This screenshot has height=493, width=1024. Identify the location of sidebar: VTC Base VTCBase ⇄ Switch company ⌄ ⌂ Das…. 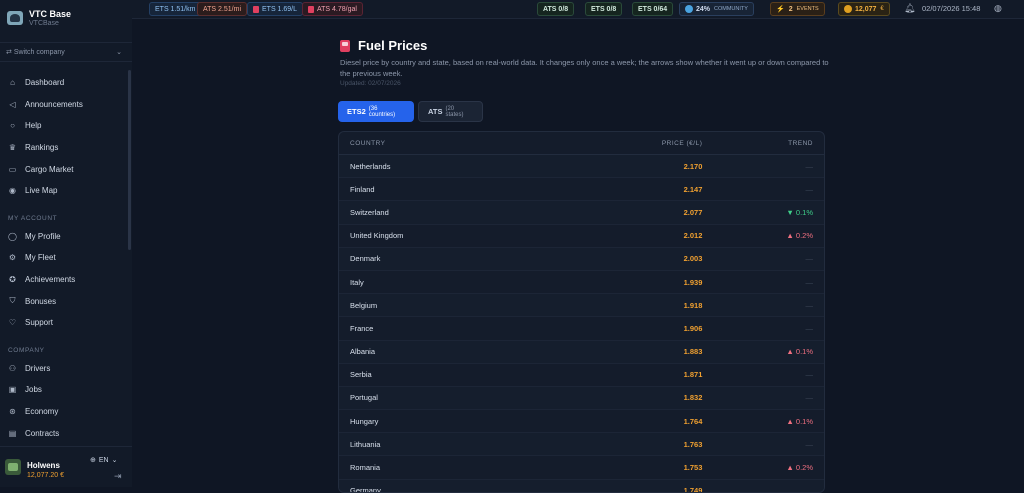
(66, 243).